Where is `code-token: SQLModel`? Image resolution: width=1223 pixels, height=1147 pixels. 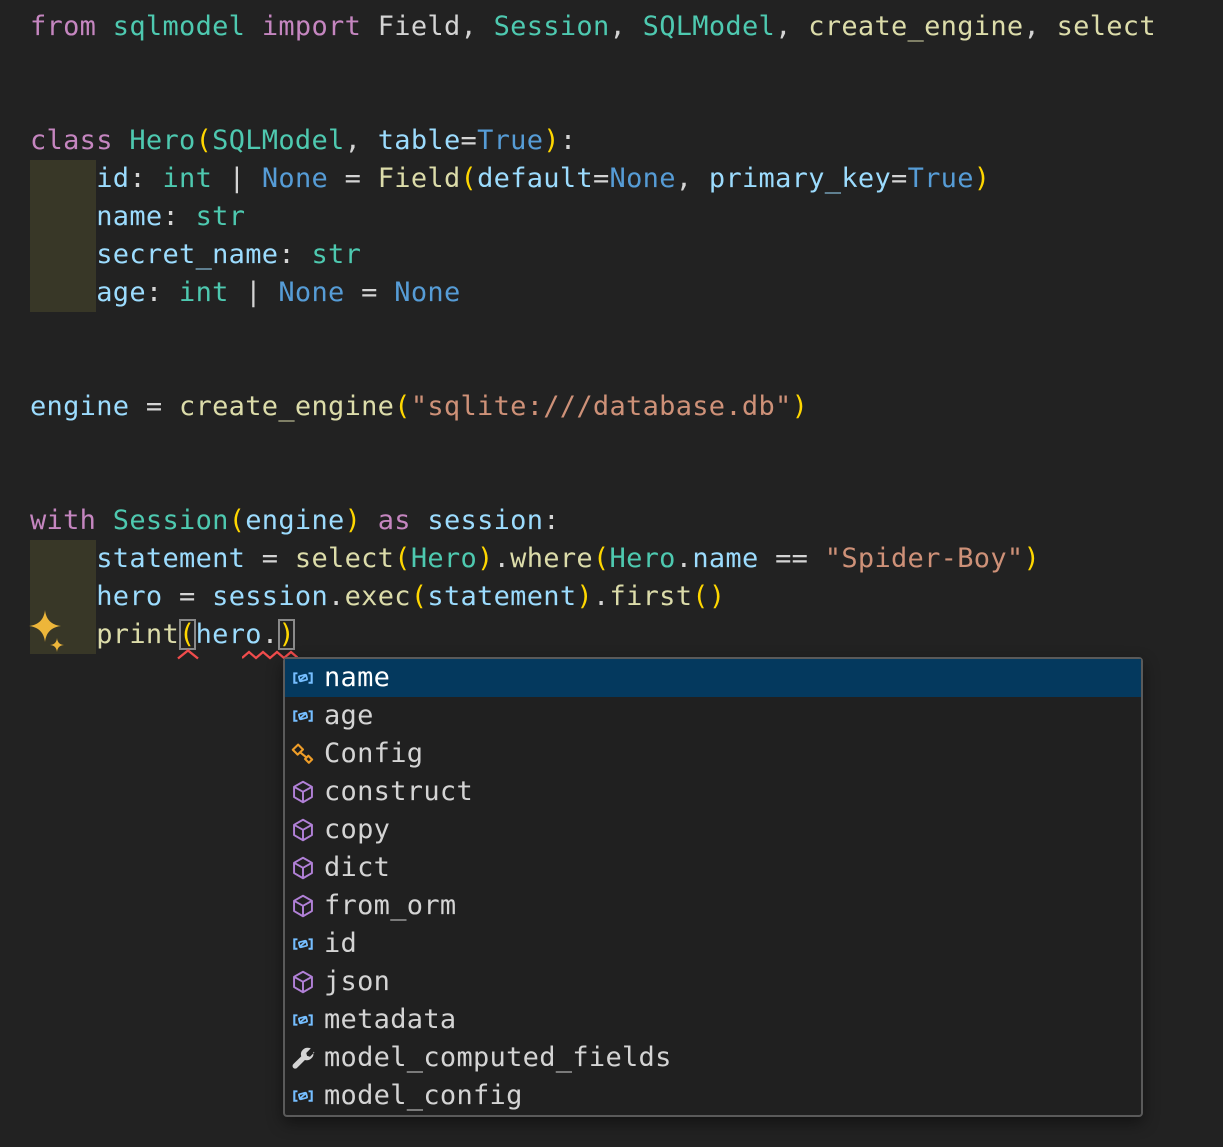
code-token: SQLModel is located at coordinates (278, 140).